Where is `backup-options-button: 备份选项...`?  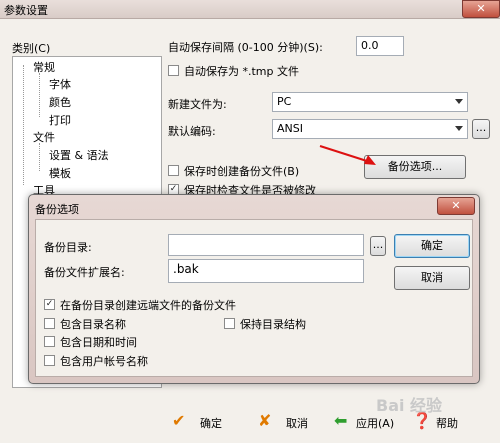 backup-options-button: 备份选项... is located at coordinates (415, 167).